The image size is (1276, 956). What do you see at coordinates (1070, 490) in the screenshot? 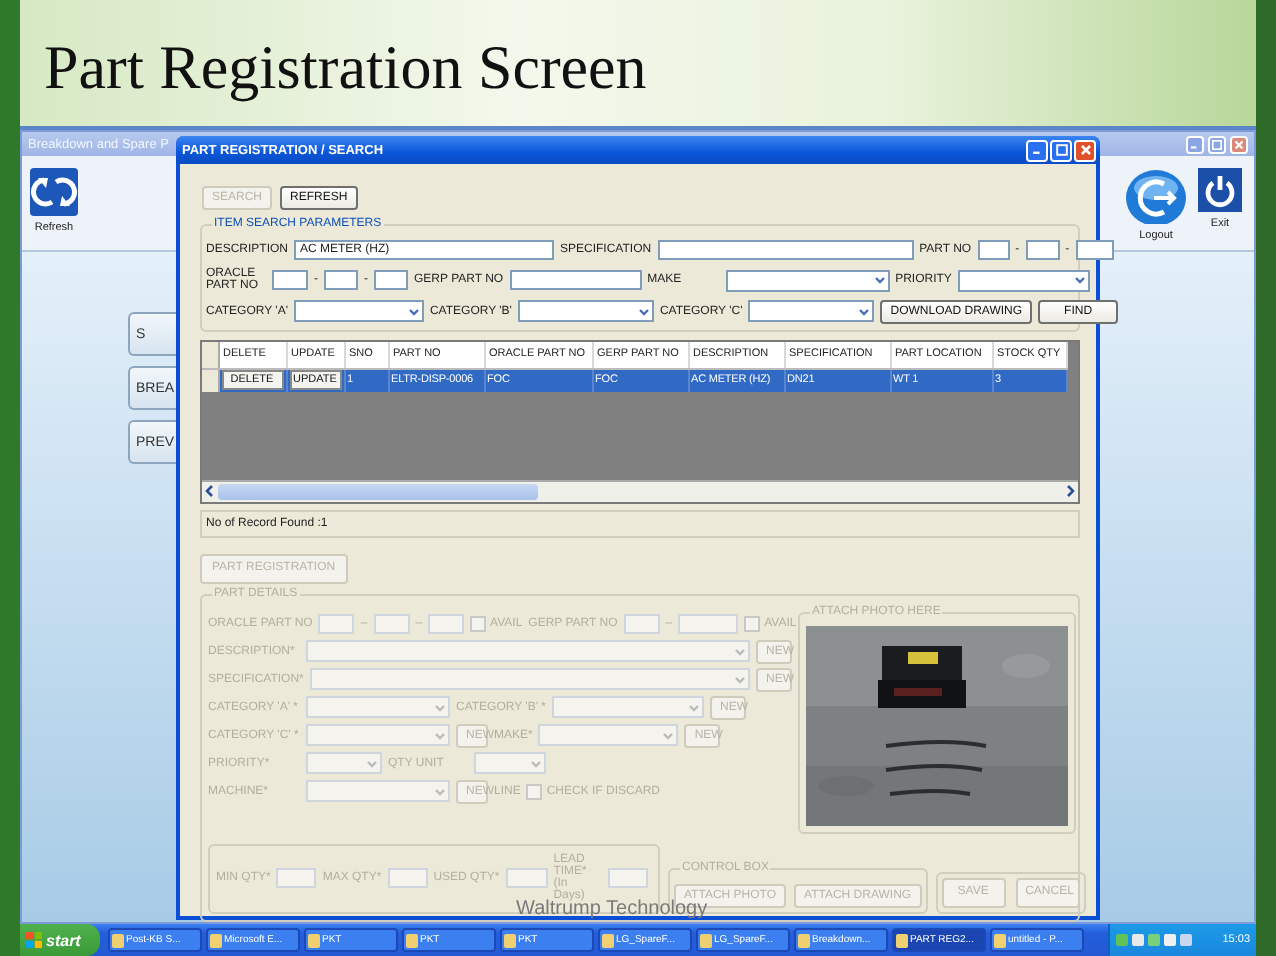
I see `chevron-right-icon` at bounding box center [1070, 490].